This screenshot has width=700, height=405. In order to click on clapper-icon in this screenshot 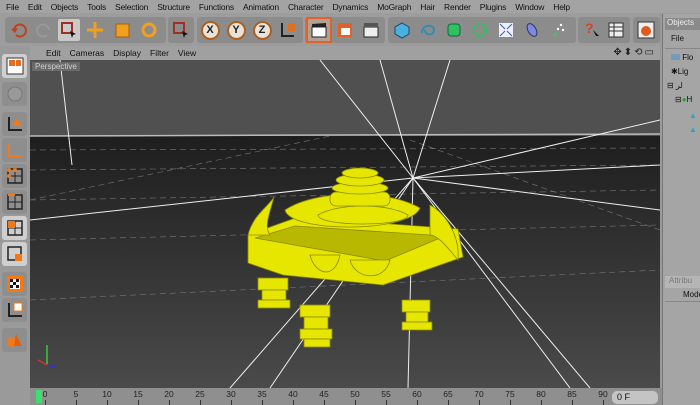, I will do `click(319, 30)`.